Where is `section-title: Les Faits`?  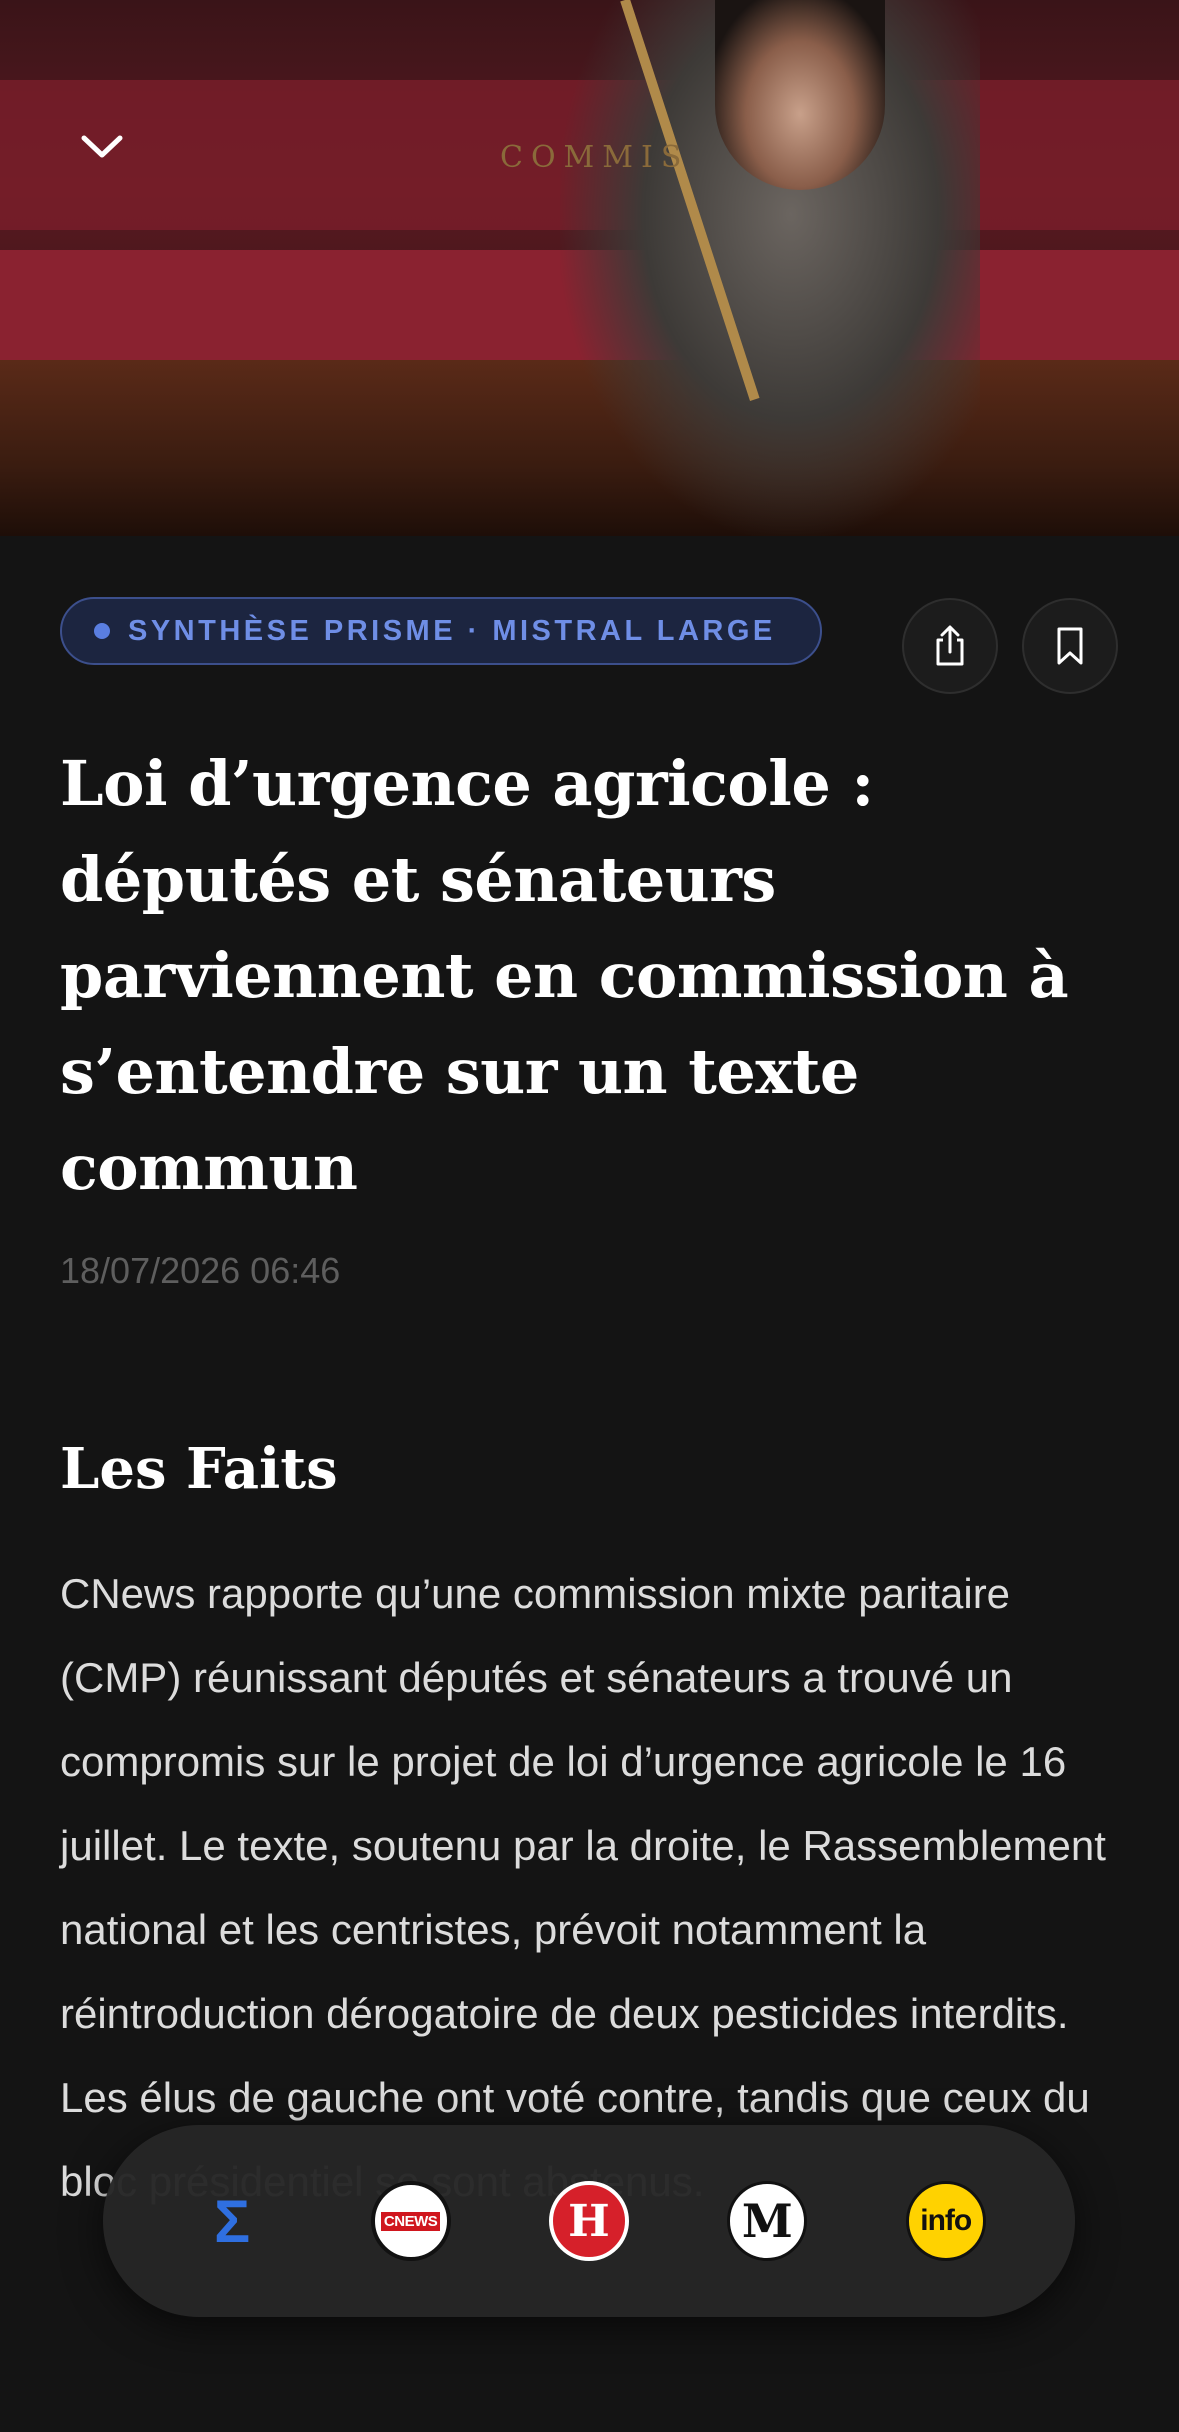 section-title: Les Faits is located at coordinates (199, 1469).